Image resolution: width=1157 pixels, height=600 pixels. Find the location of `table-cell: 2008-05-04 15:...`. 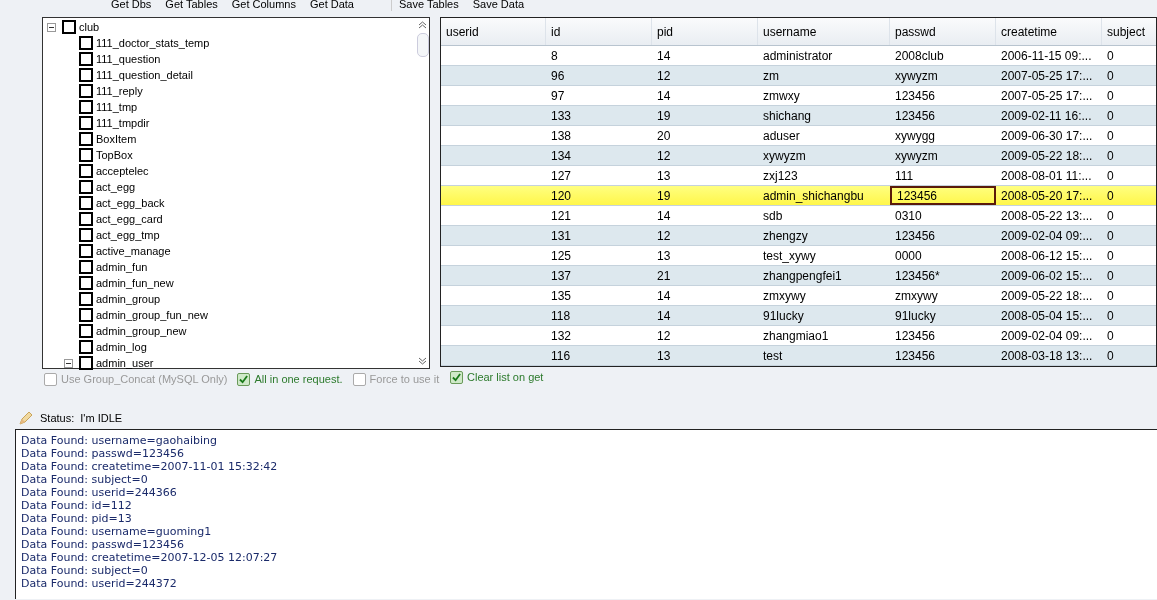

table-cell: 2008-05-04 15:... is located at coordinates (1049, 315).